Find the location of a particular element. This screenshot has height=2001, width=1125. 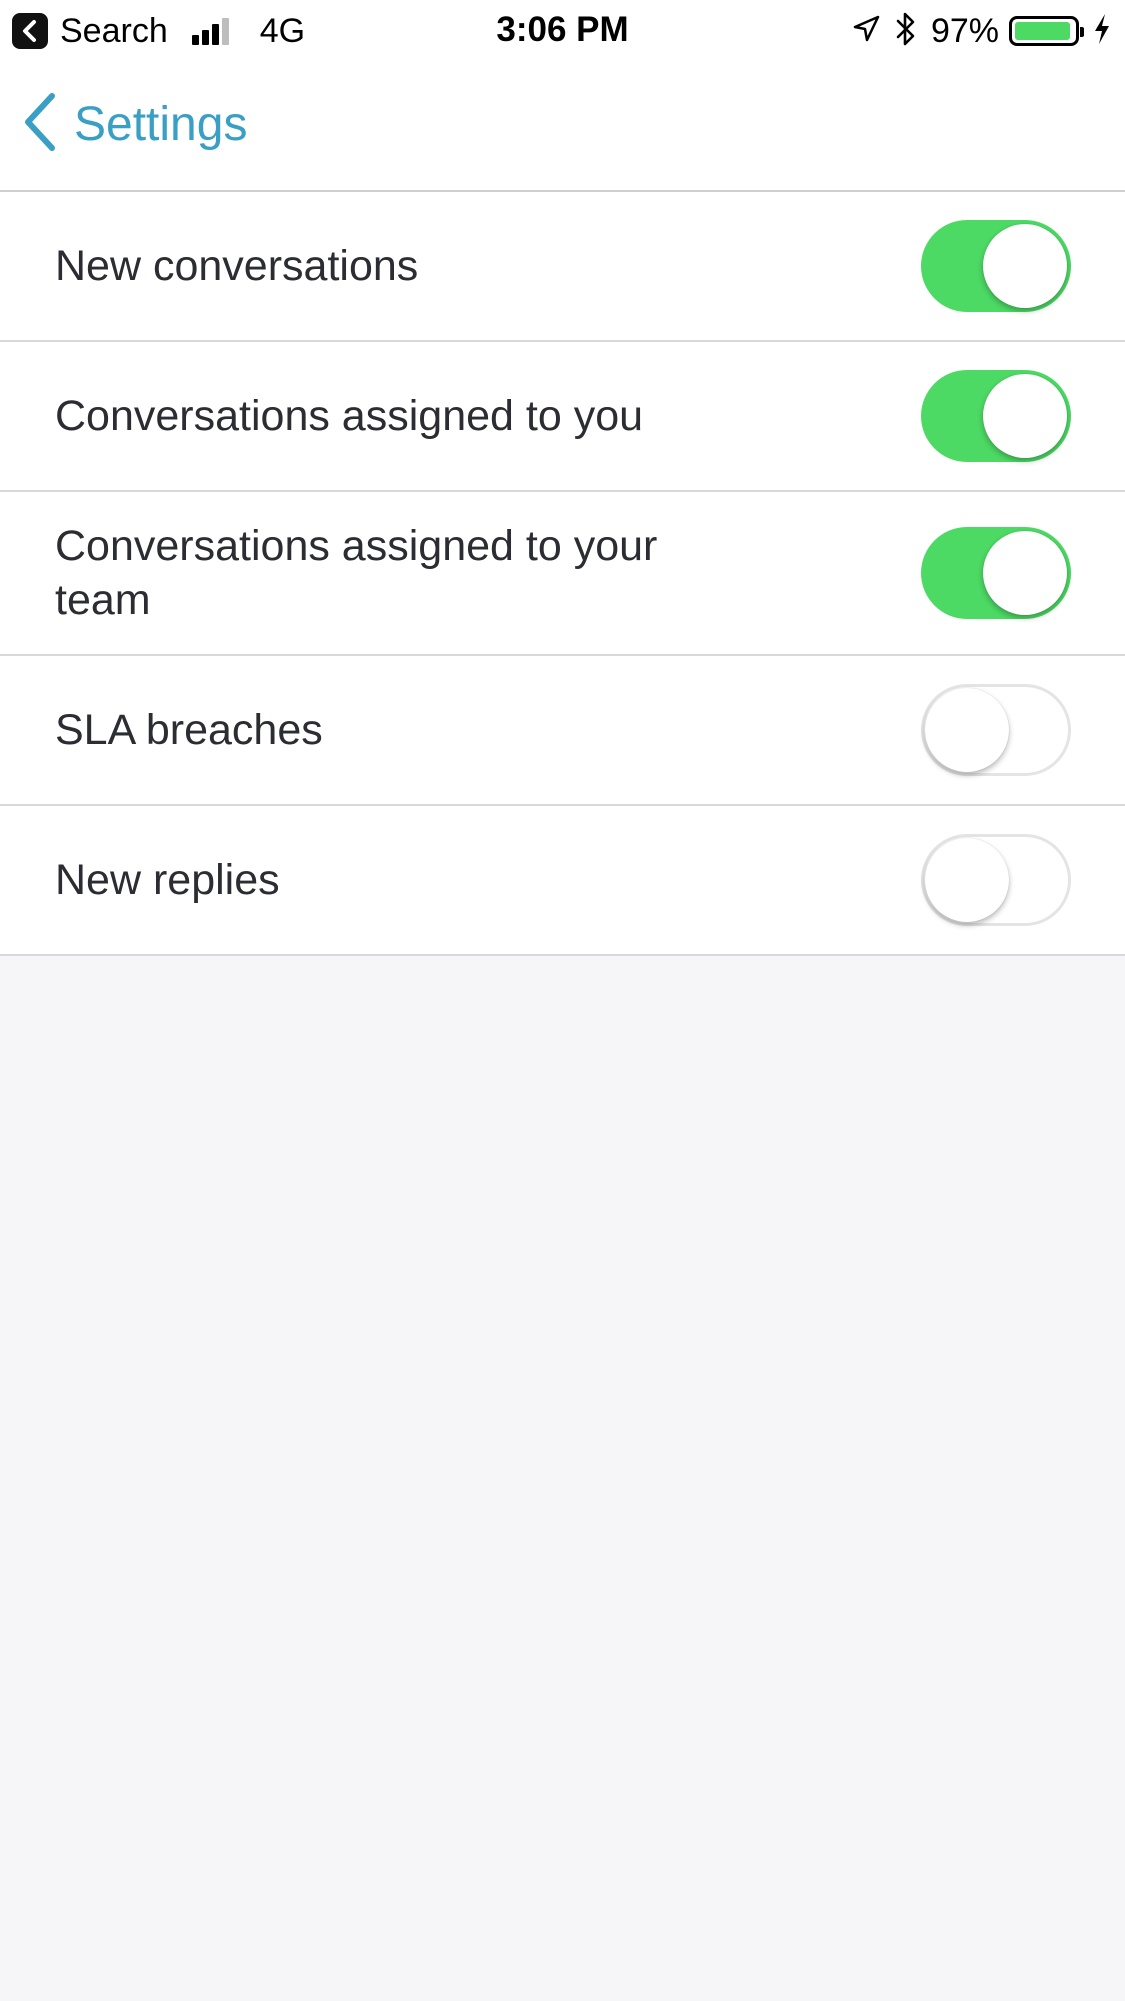

setting-label: Conversations assigned to you is located at coordinates (349, 416).